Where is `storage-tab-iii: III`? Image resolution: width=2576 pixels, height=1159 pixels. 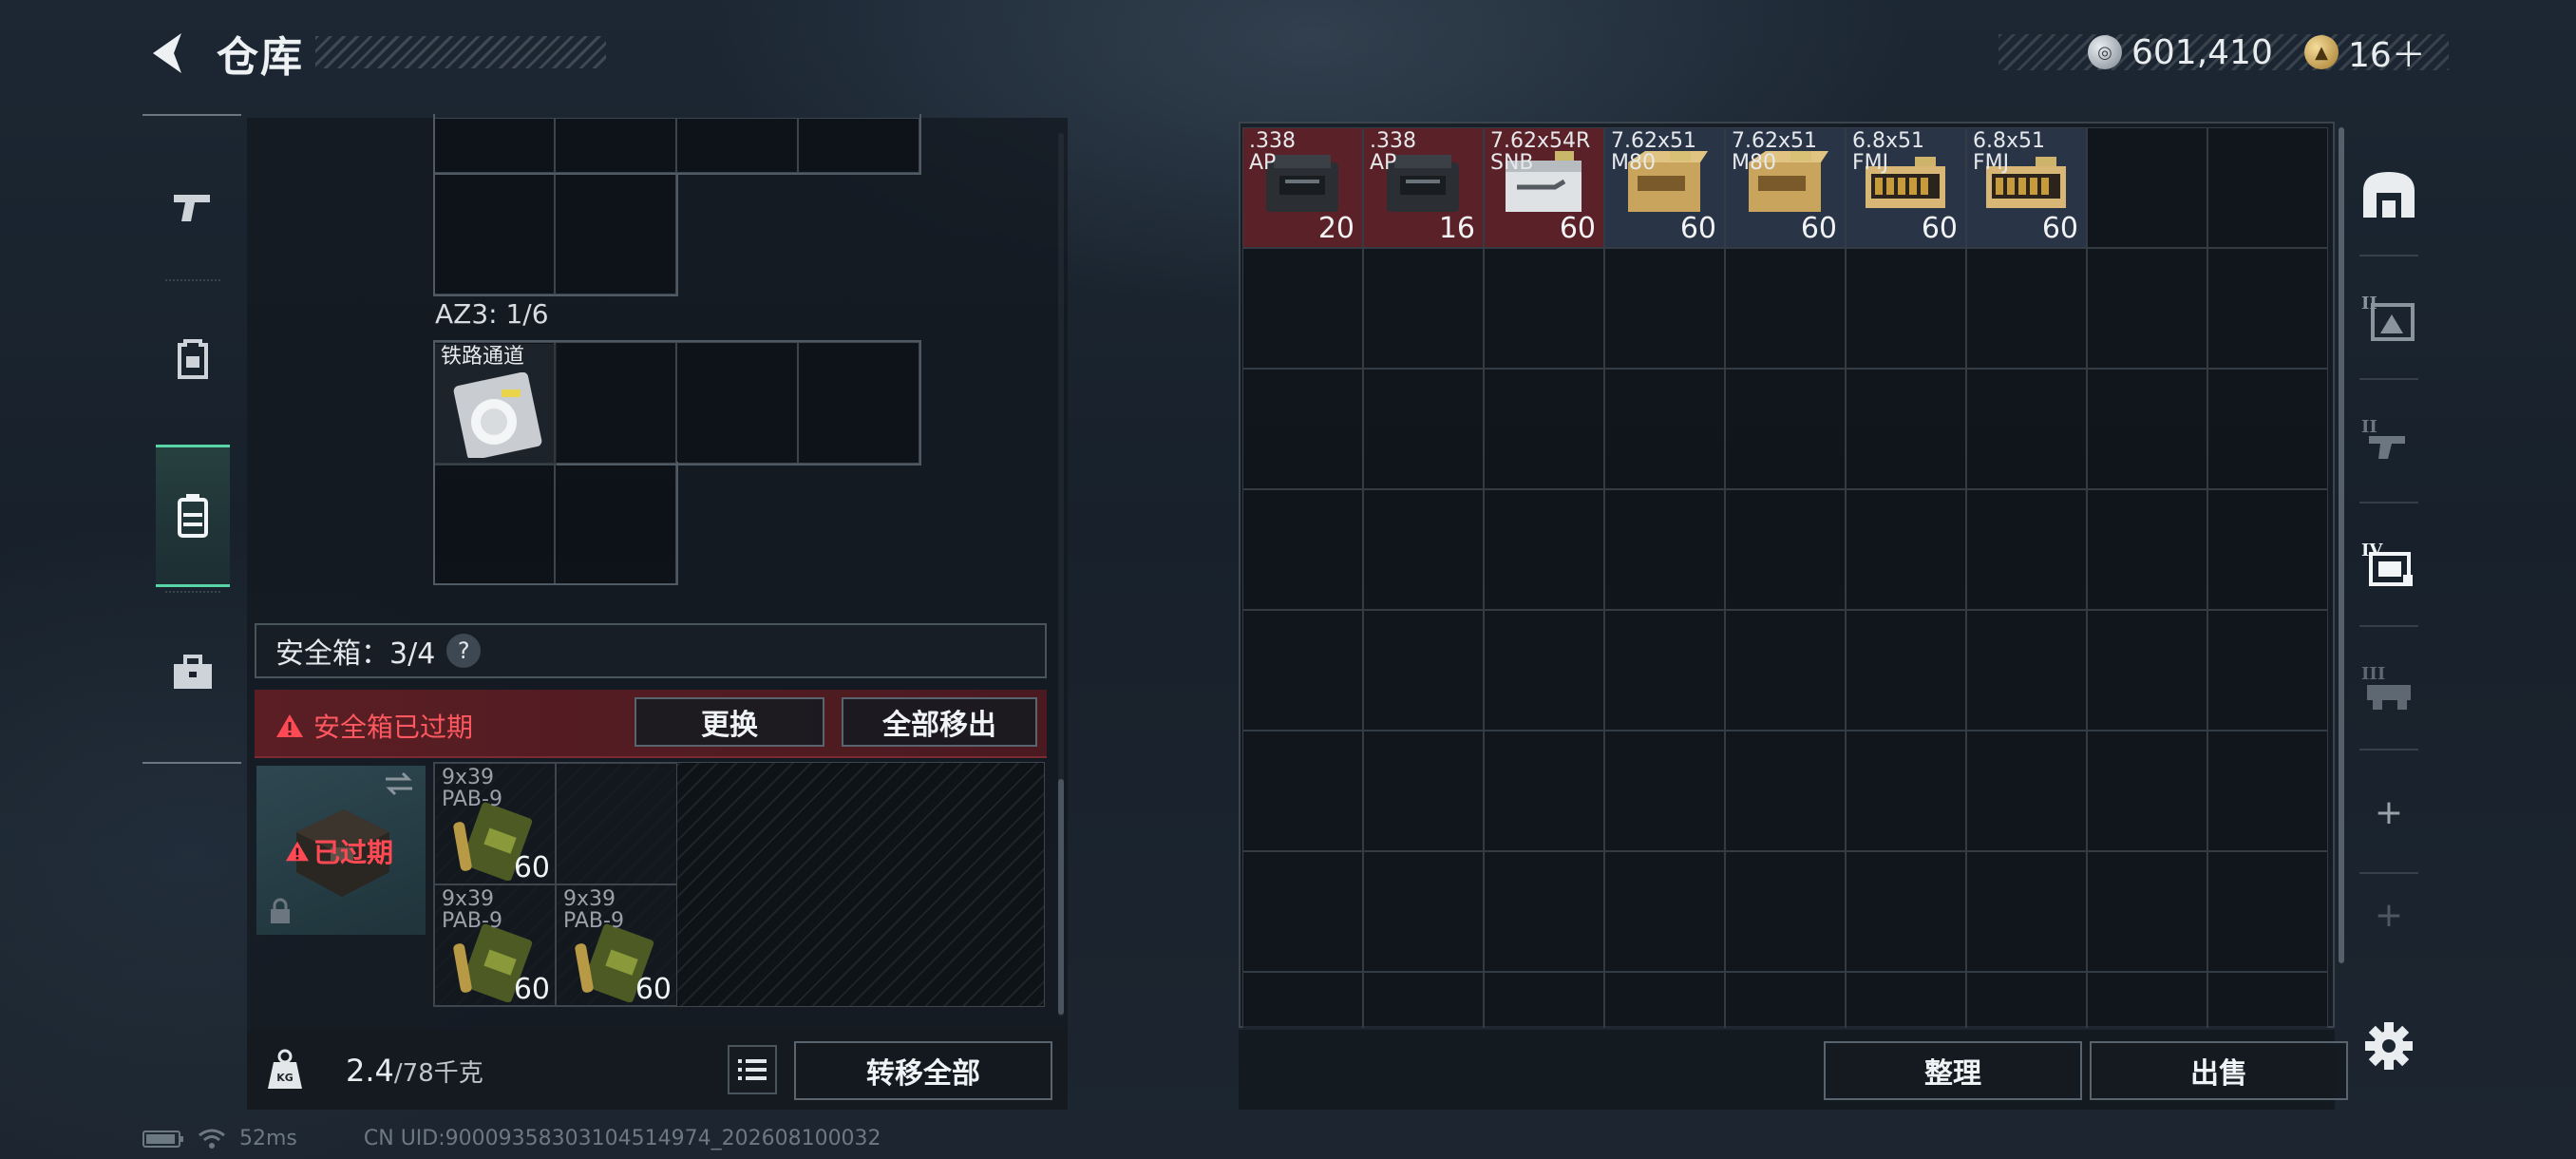
storage-tab-iii: III is located at coordinates (2389, 688).